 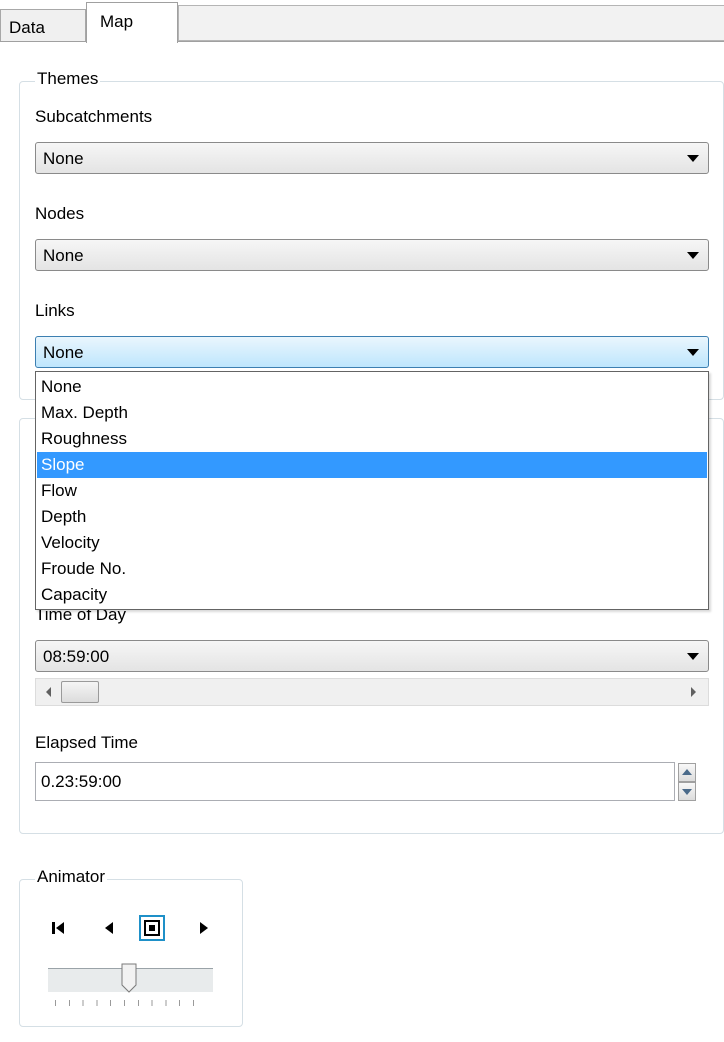 I want to click on spin-up-button, so click(x=687, y=772).